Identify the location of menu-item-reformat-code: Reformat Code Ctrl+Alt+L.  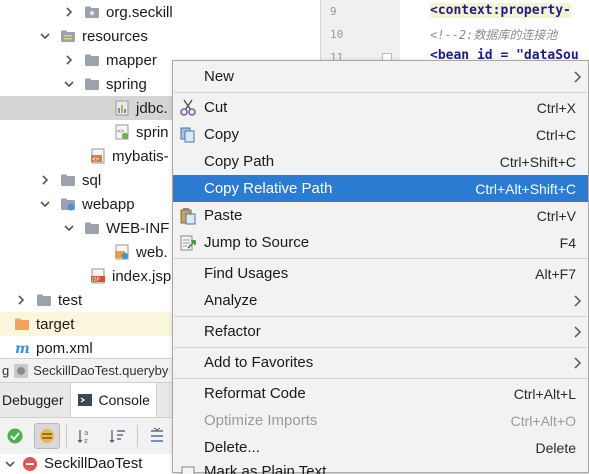
(380, 393).